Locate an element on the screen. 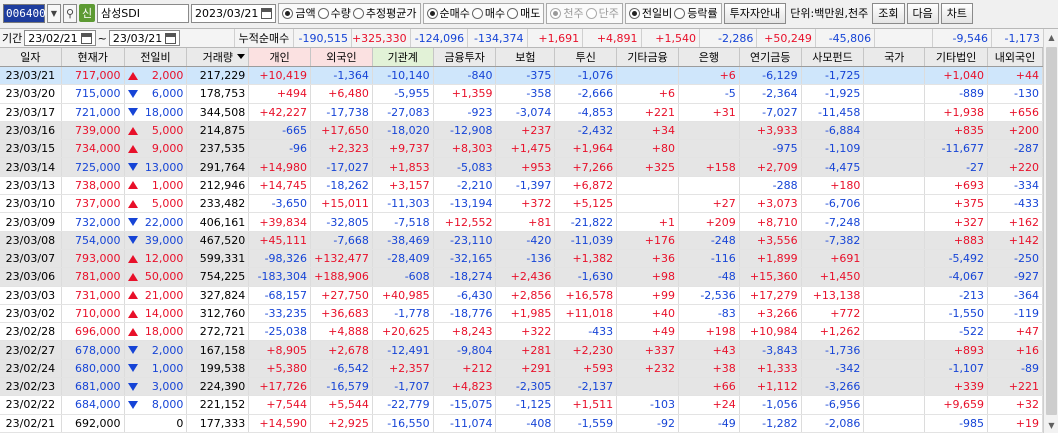  value-cell: +221 is located at coordinates (648, 112).